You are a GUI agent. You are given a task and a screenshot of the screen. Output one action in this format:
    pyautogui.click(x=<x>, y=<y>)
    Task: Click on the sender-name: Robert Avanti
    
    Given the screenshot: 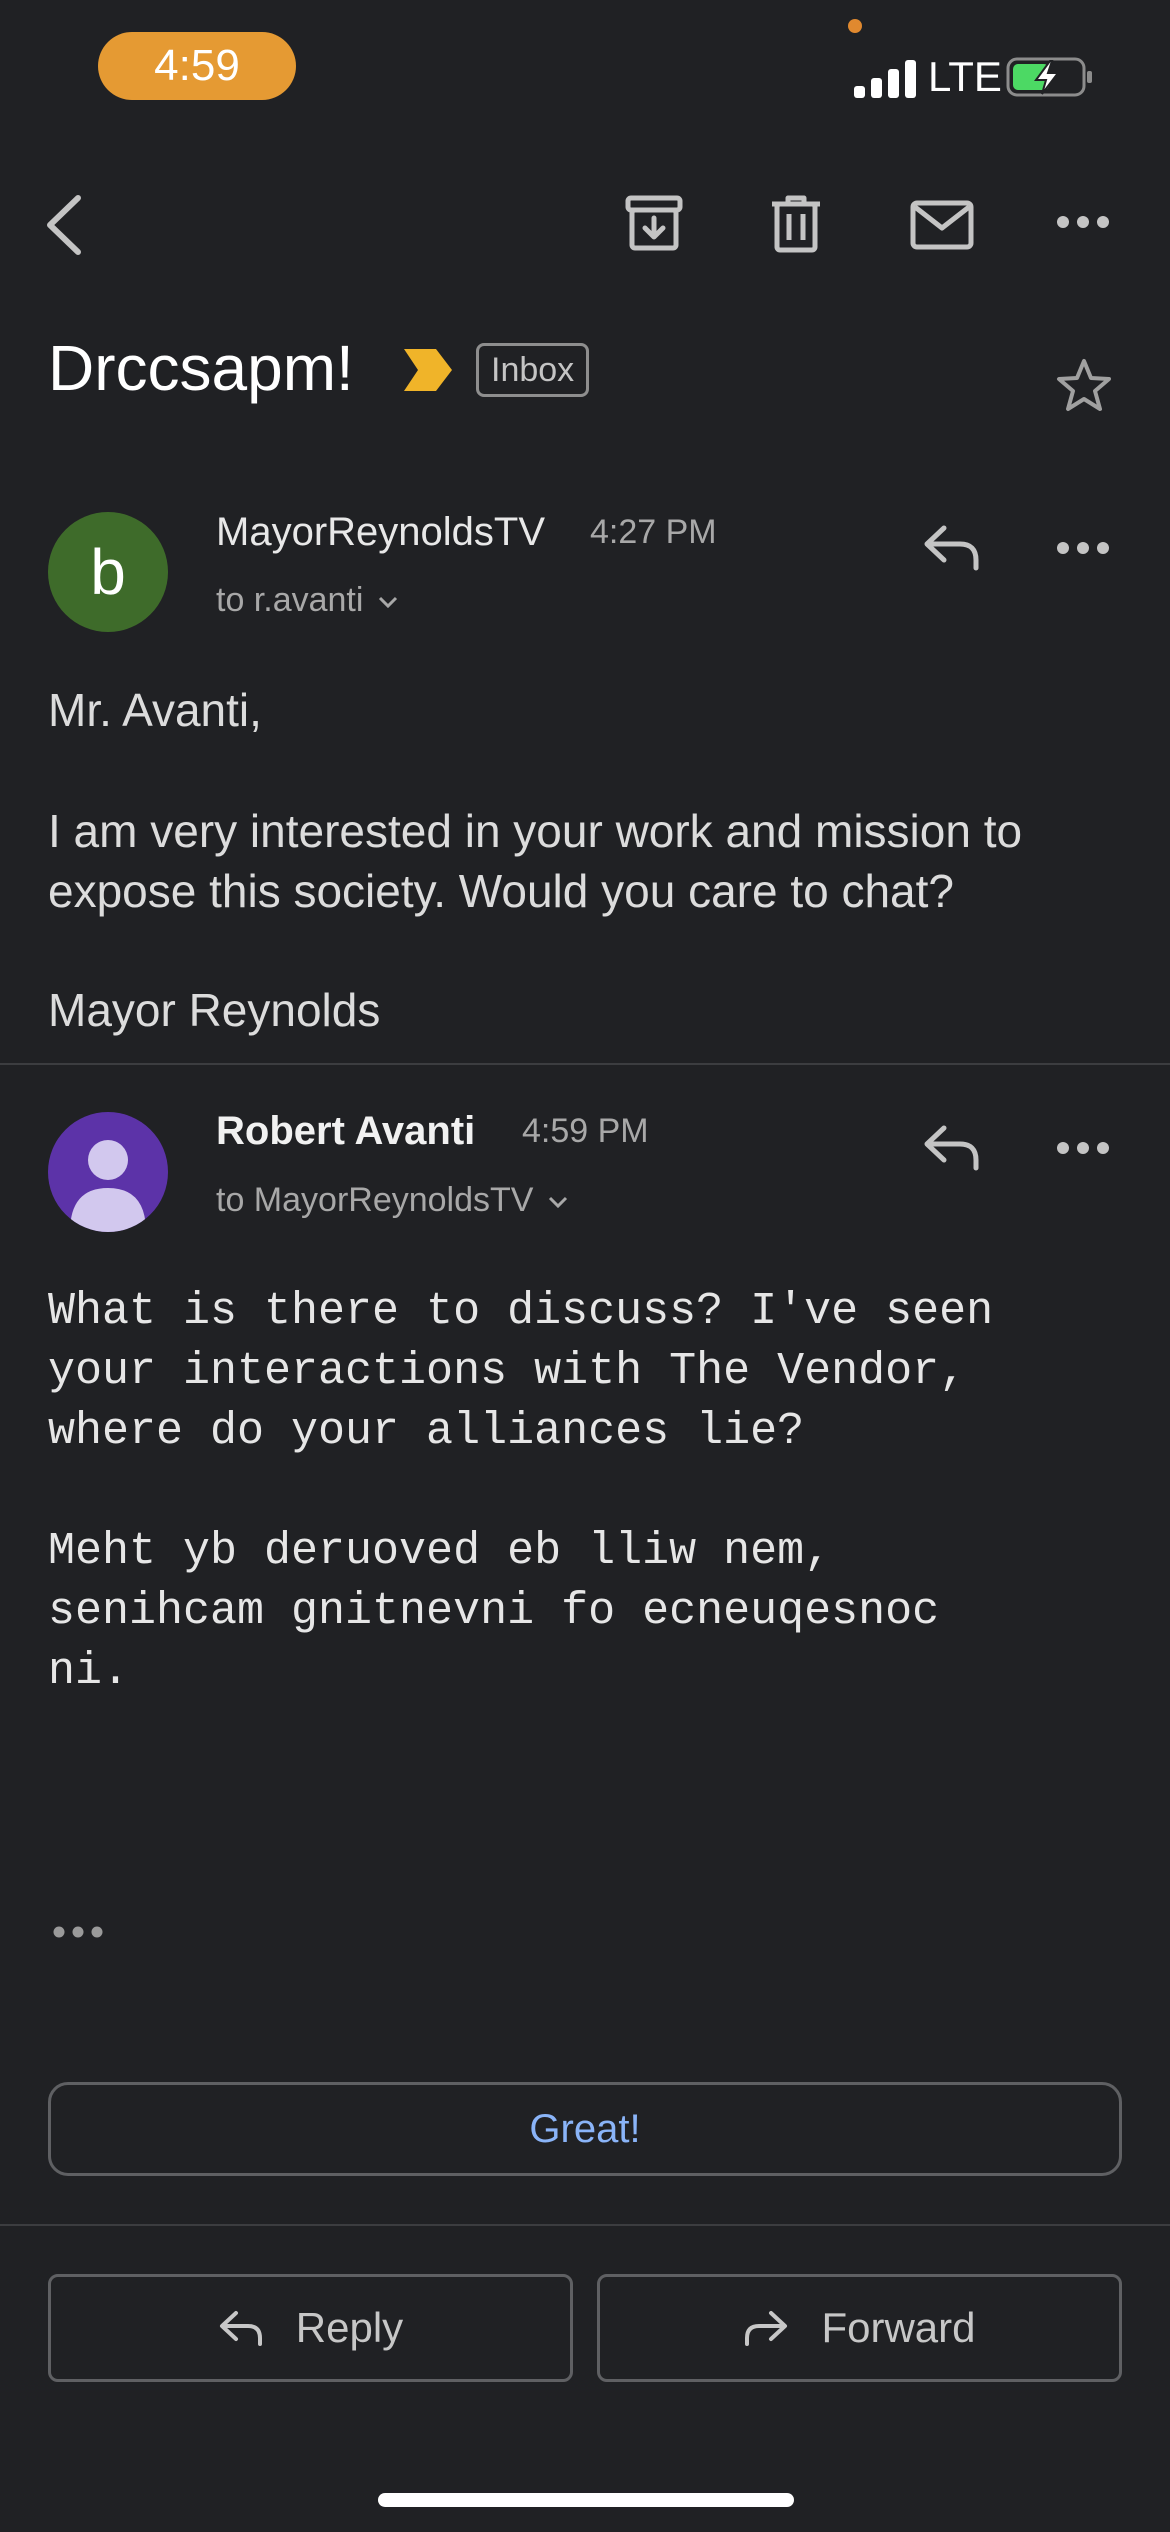 What is the action you would take?
    pyautogui.click(x=346, y=1131)
    